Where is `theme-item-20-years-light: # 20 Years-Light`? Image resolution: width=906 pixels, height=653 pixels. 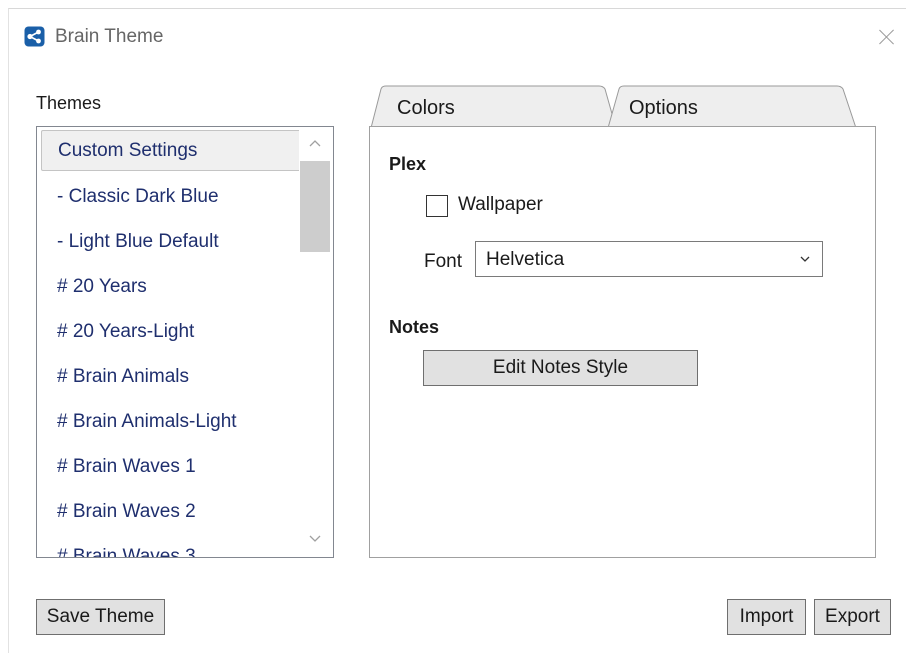
theme-item-20-years-light: # 20 Years-Light is located at coordinates (171, 331).